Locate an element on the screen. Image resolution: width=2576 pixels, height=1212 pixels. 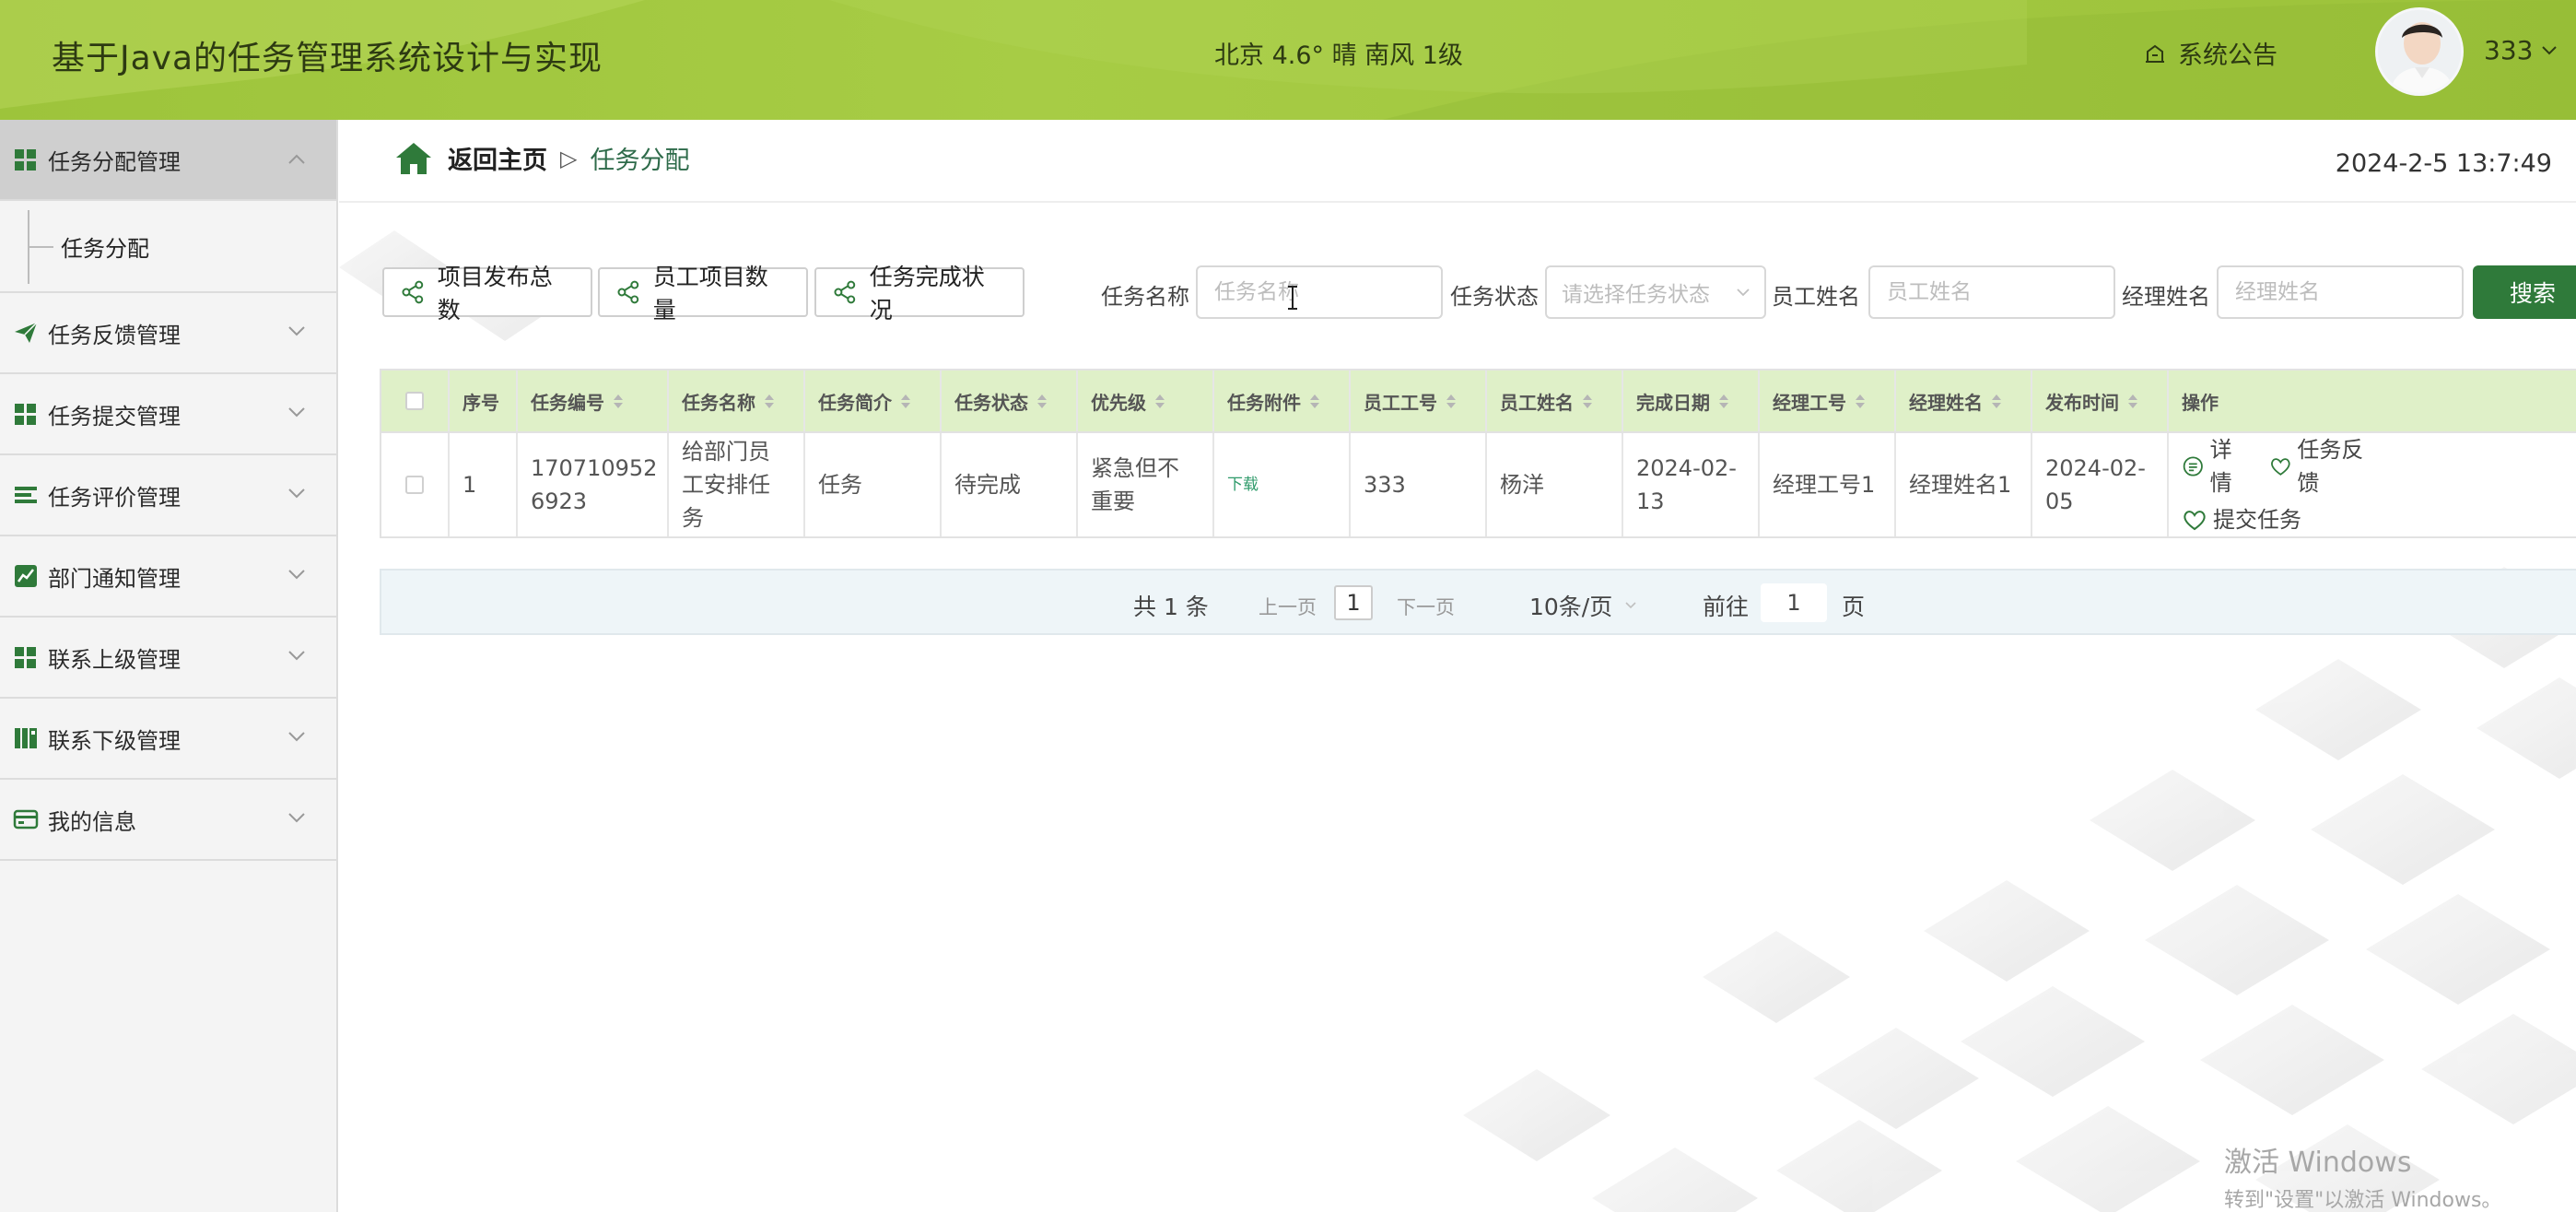
sidebar-item-contact-superior-mgmt: 联系上级管理 is located at coordinates (168, 658).